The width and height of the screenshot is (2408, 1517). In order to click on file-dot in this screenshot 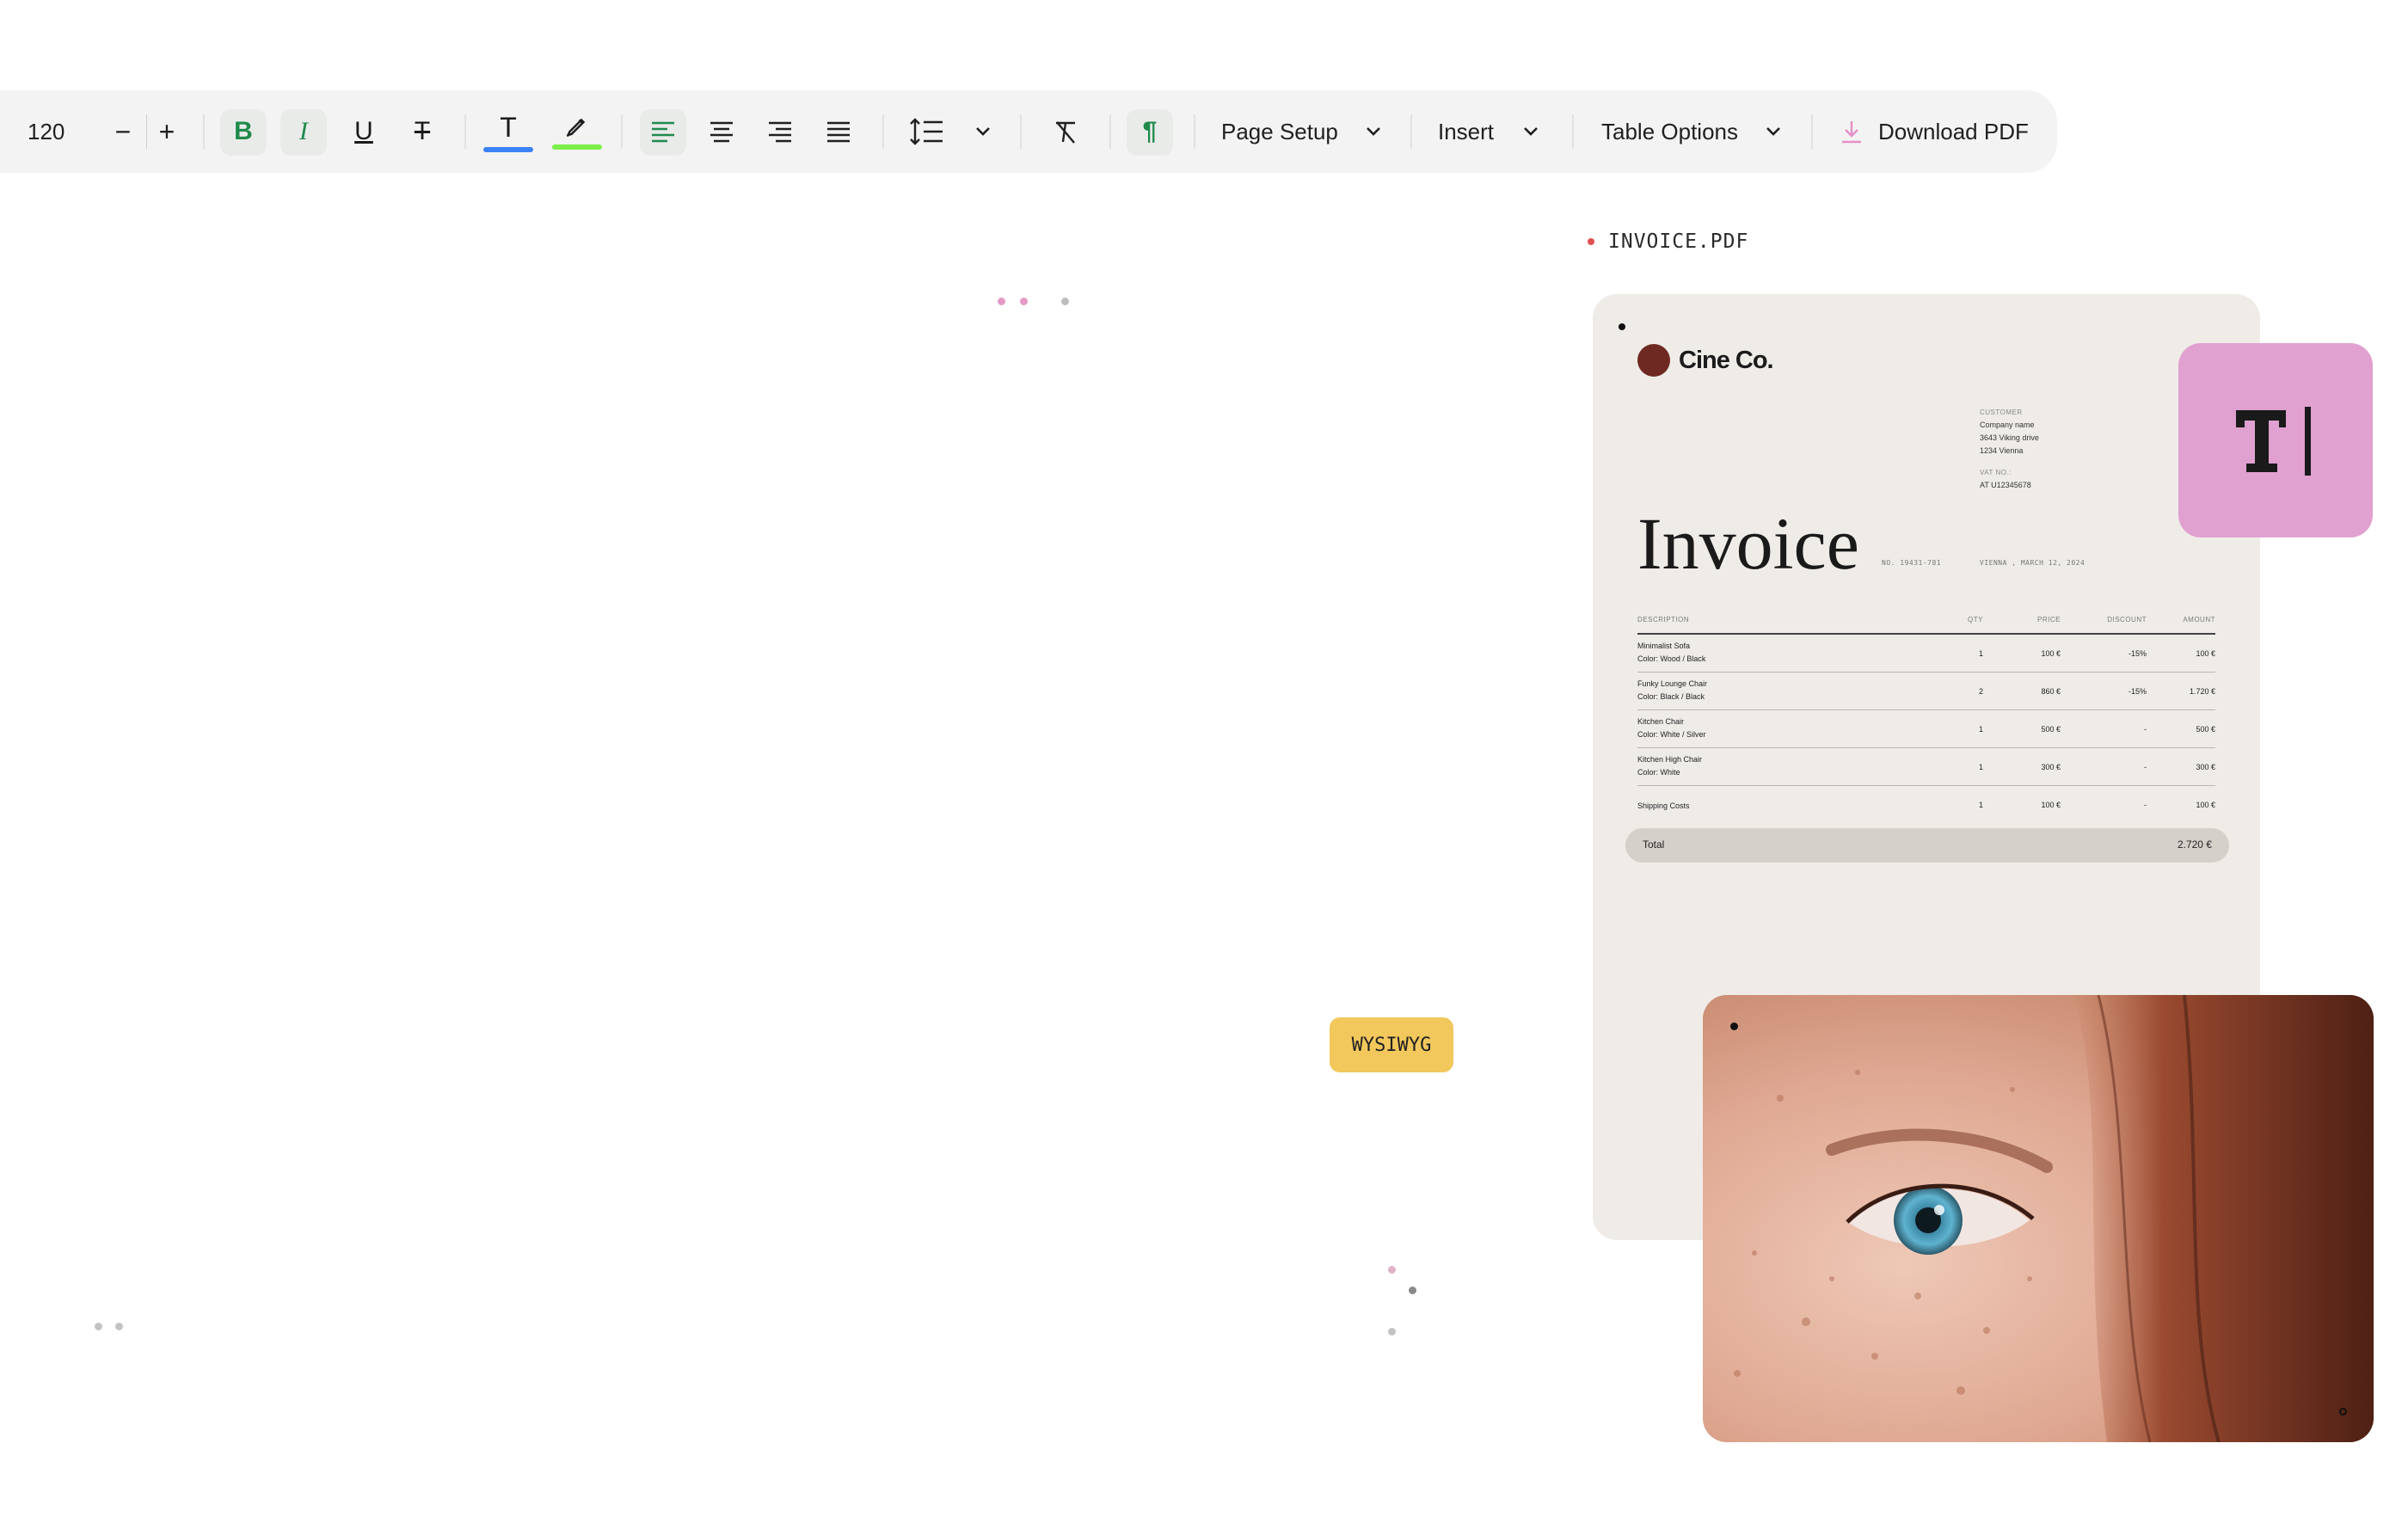, I will do `click(1591, 241)`.